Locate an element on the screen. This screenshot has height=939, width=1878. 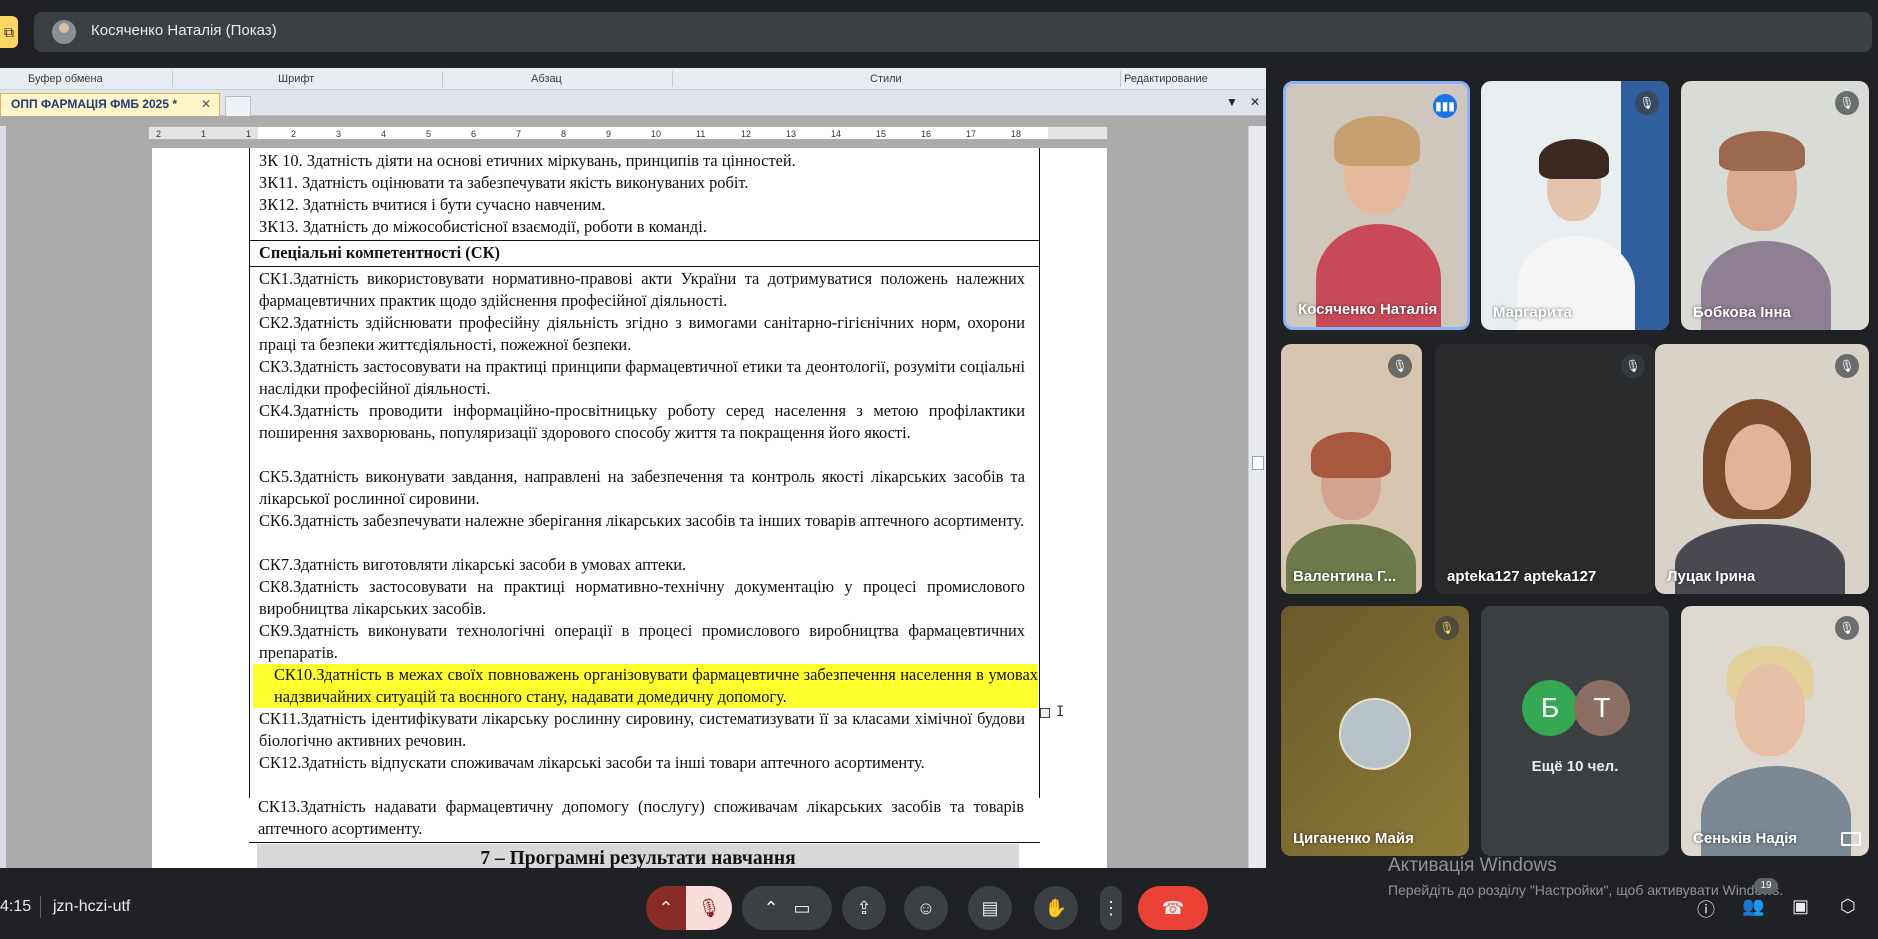
ribbon-group-clipboard: Буфер обмена is located at coordinates (65, 79).